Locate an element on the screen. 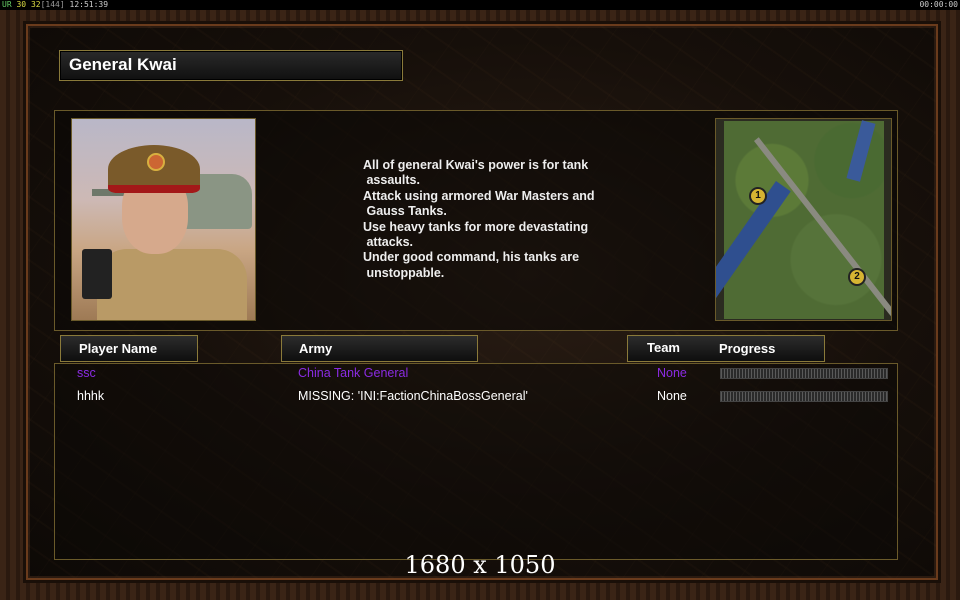 Image resolution: width=960 pixels, height=600 pixels. player-name-header: Player Name is located at coordinates (129, 348).